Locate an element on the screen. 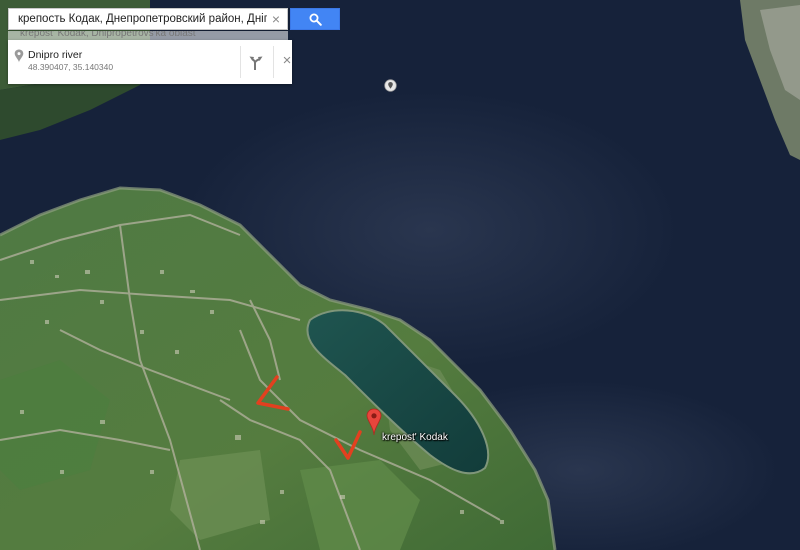 The height and width of the screenshot is (550, 800). search-icon is located at coordinates (315, 19).